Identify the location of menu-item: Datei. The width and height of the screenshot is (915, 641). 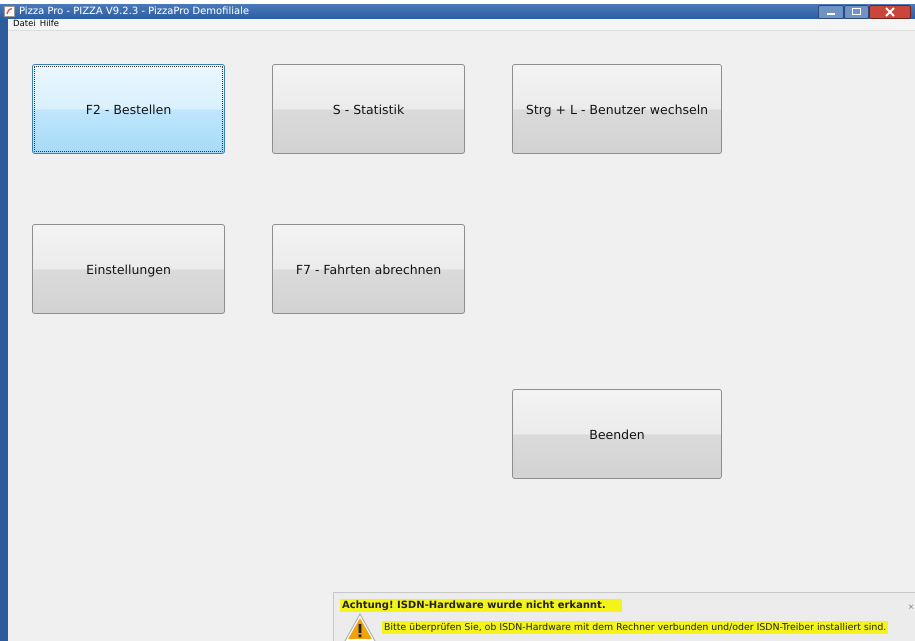
(24, 24).